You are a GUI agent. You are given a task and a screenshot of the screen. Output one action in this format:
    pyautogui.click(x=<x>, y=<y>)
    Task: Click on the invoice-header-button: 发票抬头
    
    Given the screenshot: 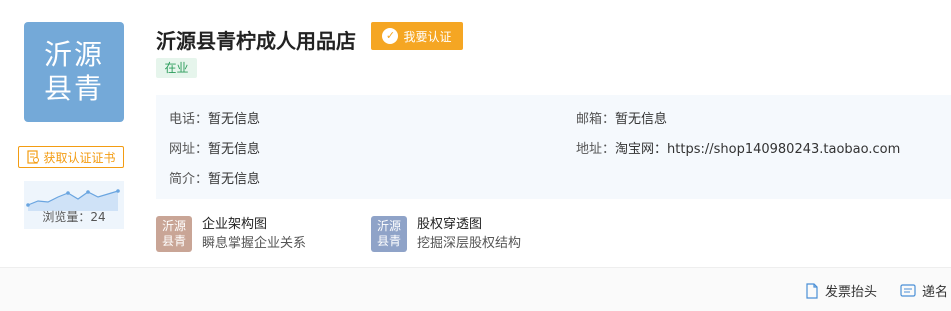 What is the action you would take?
    pyautogui.click(x=841, y=290)
    